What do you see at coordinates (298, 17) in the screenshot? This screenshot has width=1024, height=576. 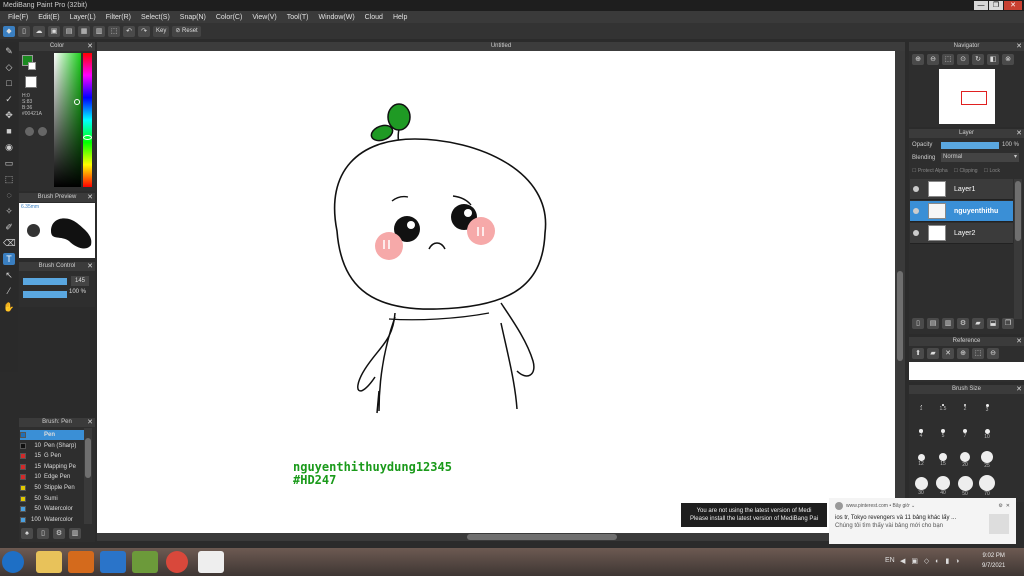 I see `menu-tool: Tool(T)` at bounding box center [298, 17].